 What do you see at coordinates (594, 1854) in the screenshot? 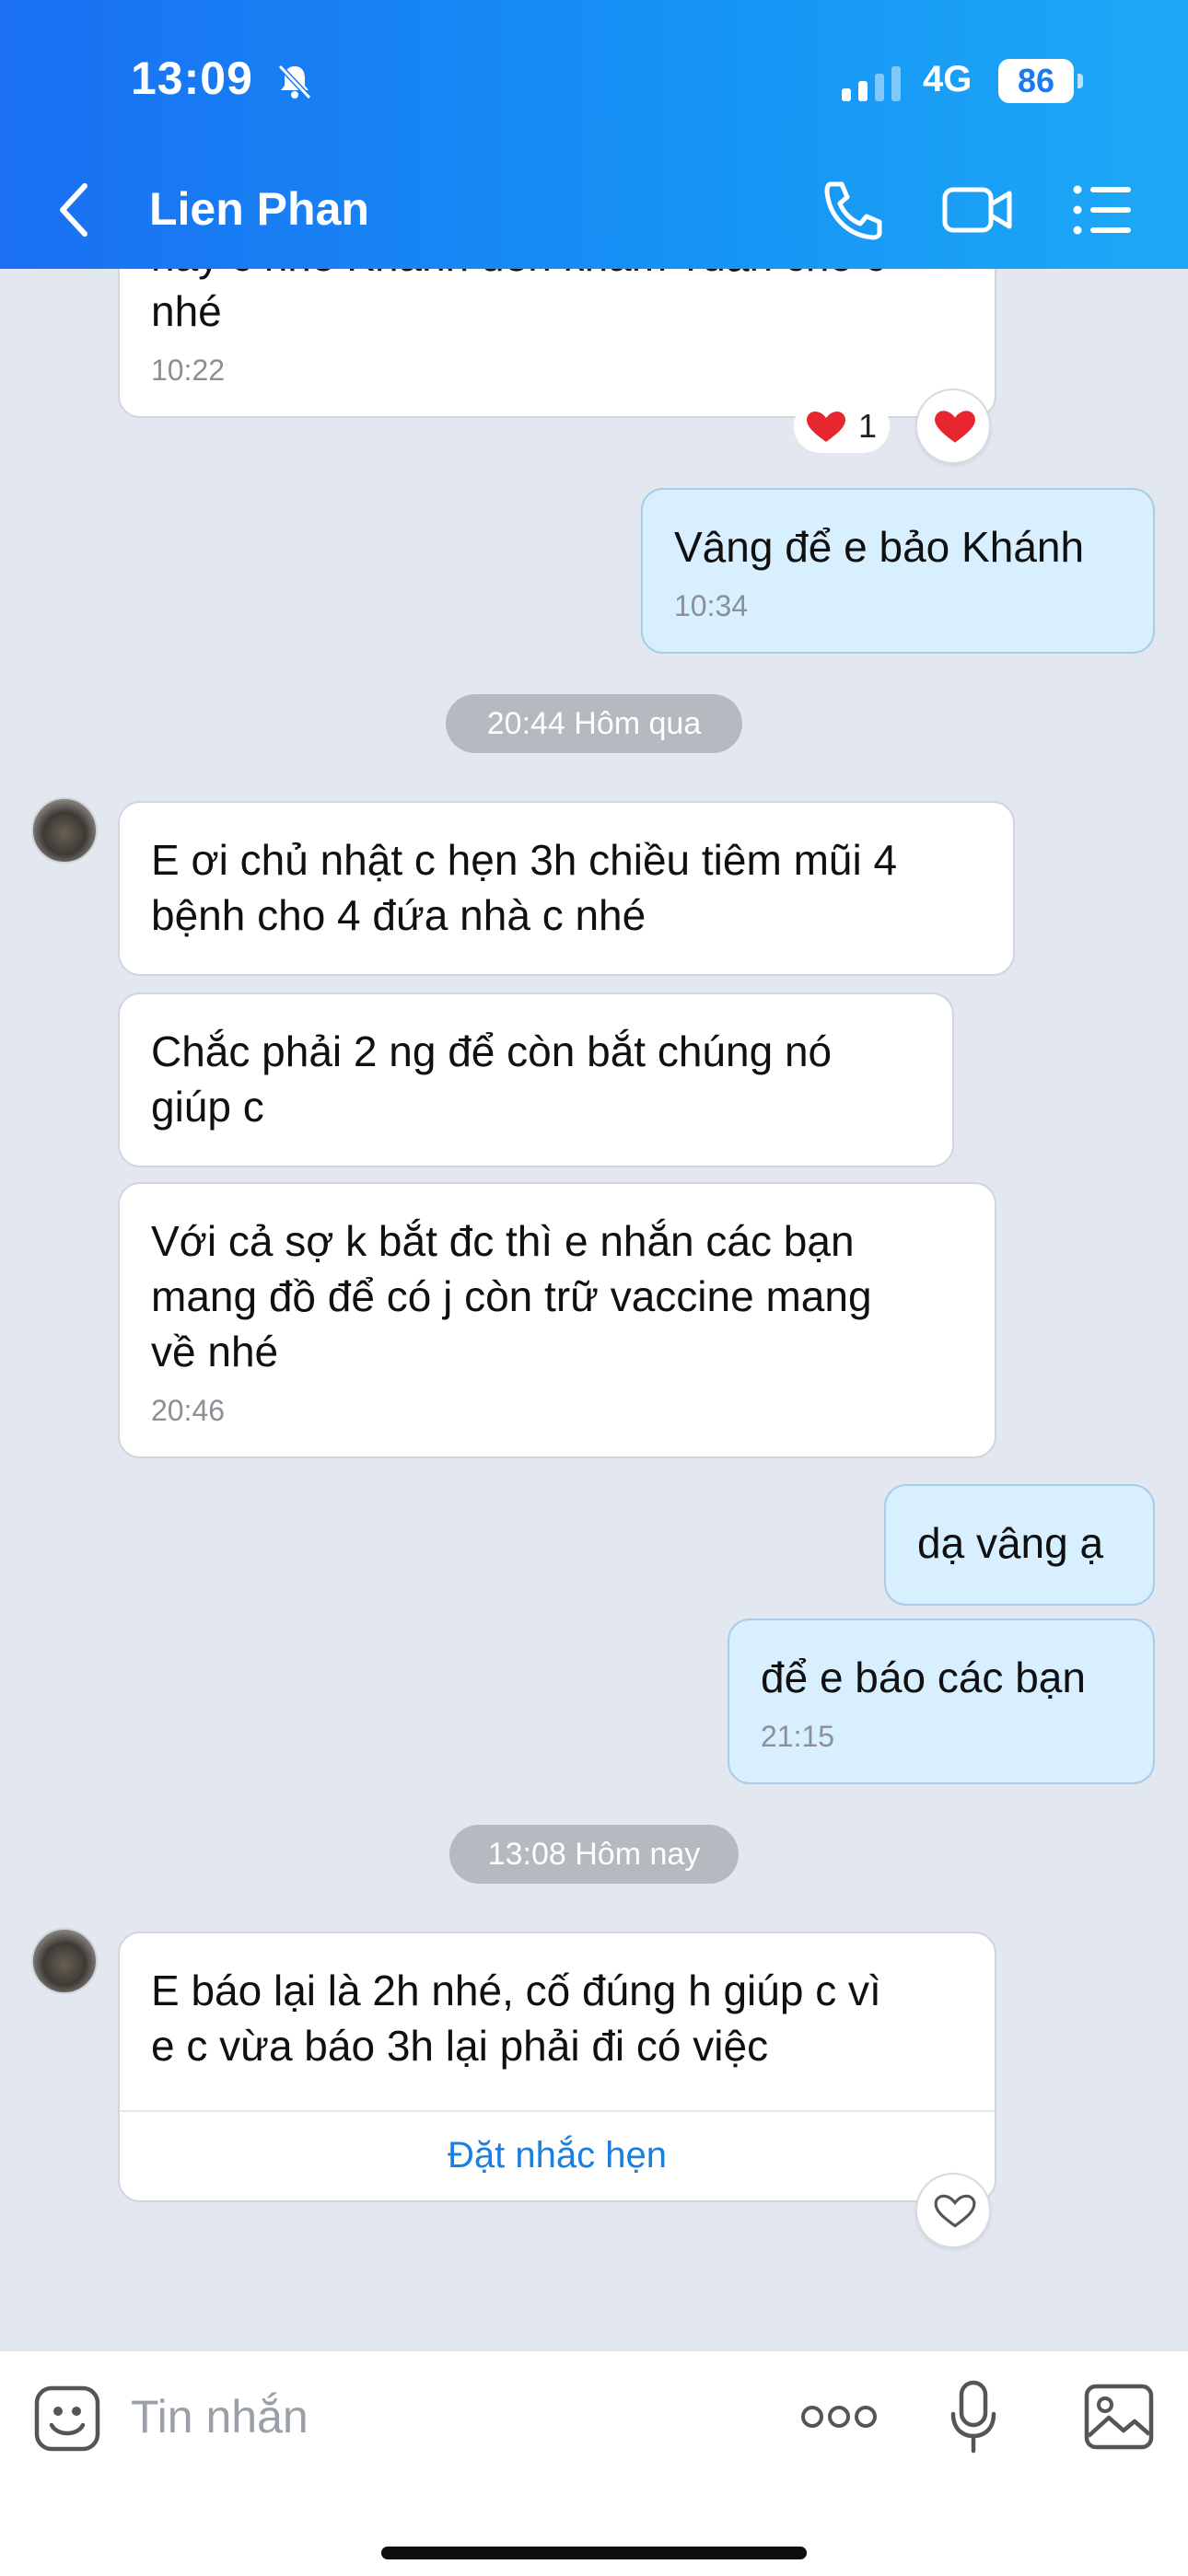
I see `date-separator: 13:08 Hôm nay` at bounding box center [594, 1854].